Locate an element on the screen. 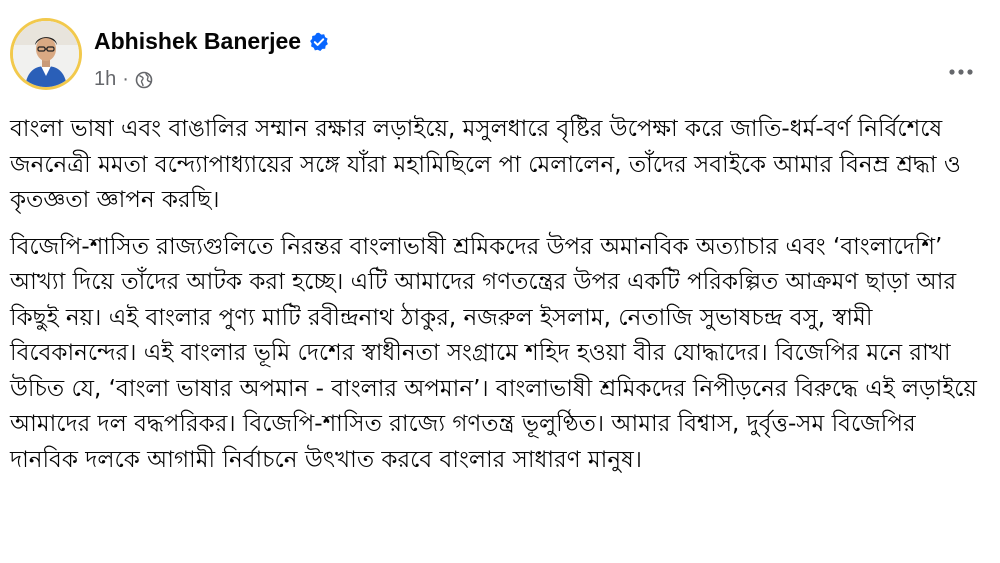 Image resolution: width=1000 pixels, height=563 pixels. post-timestamp: 1h is located at coordinates (105, 79).